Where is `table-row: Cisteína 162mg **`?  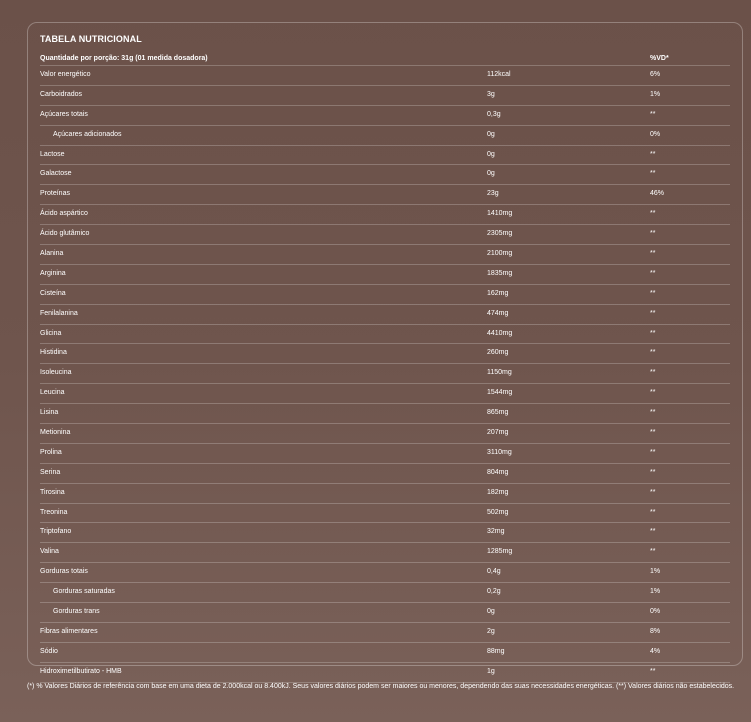
table-row: Cisteína 162mg ** is located at coordinates (385, 295).